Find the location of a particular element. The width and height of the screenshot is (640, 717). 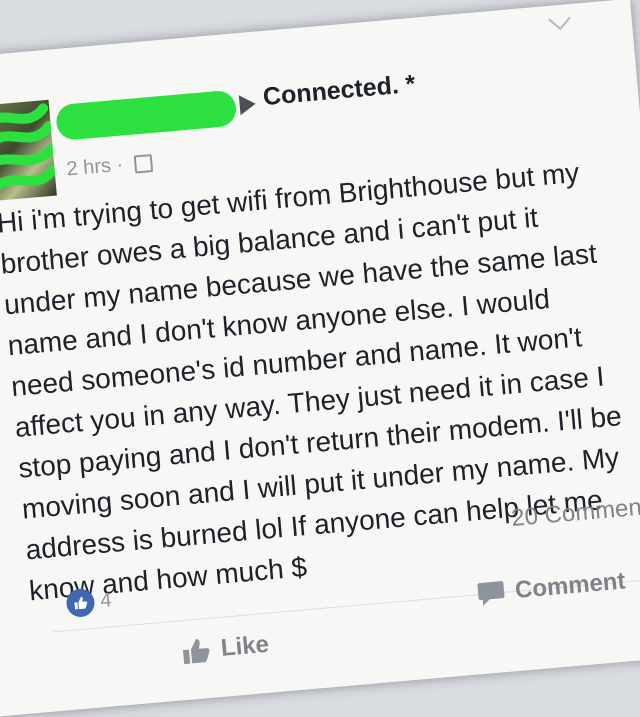

comment-label: Comment is located at coordinates (570, 585).